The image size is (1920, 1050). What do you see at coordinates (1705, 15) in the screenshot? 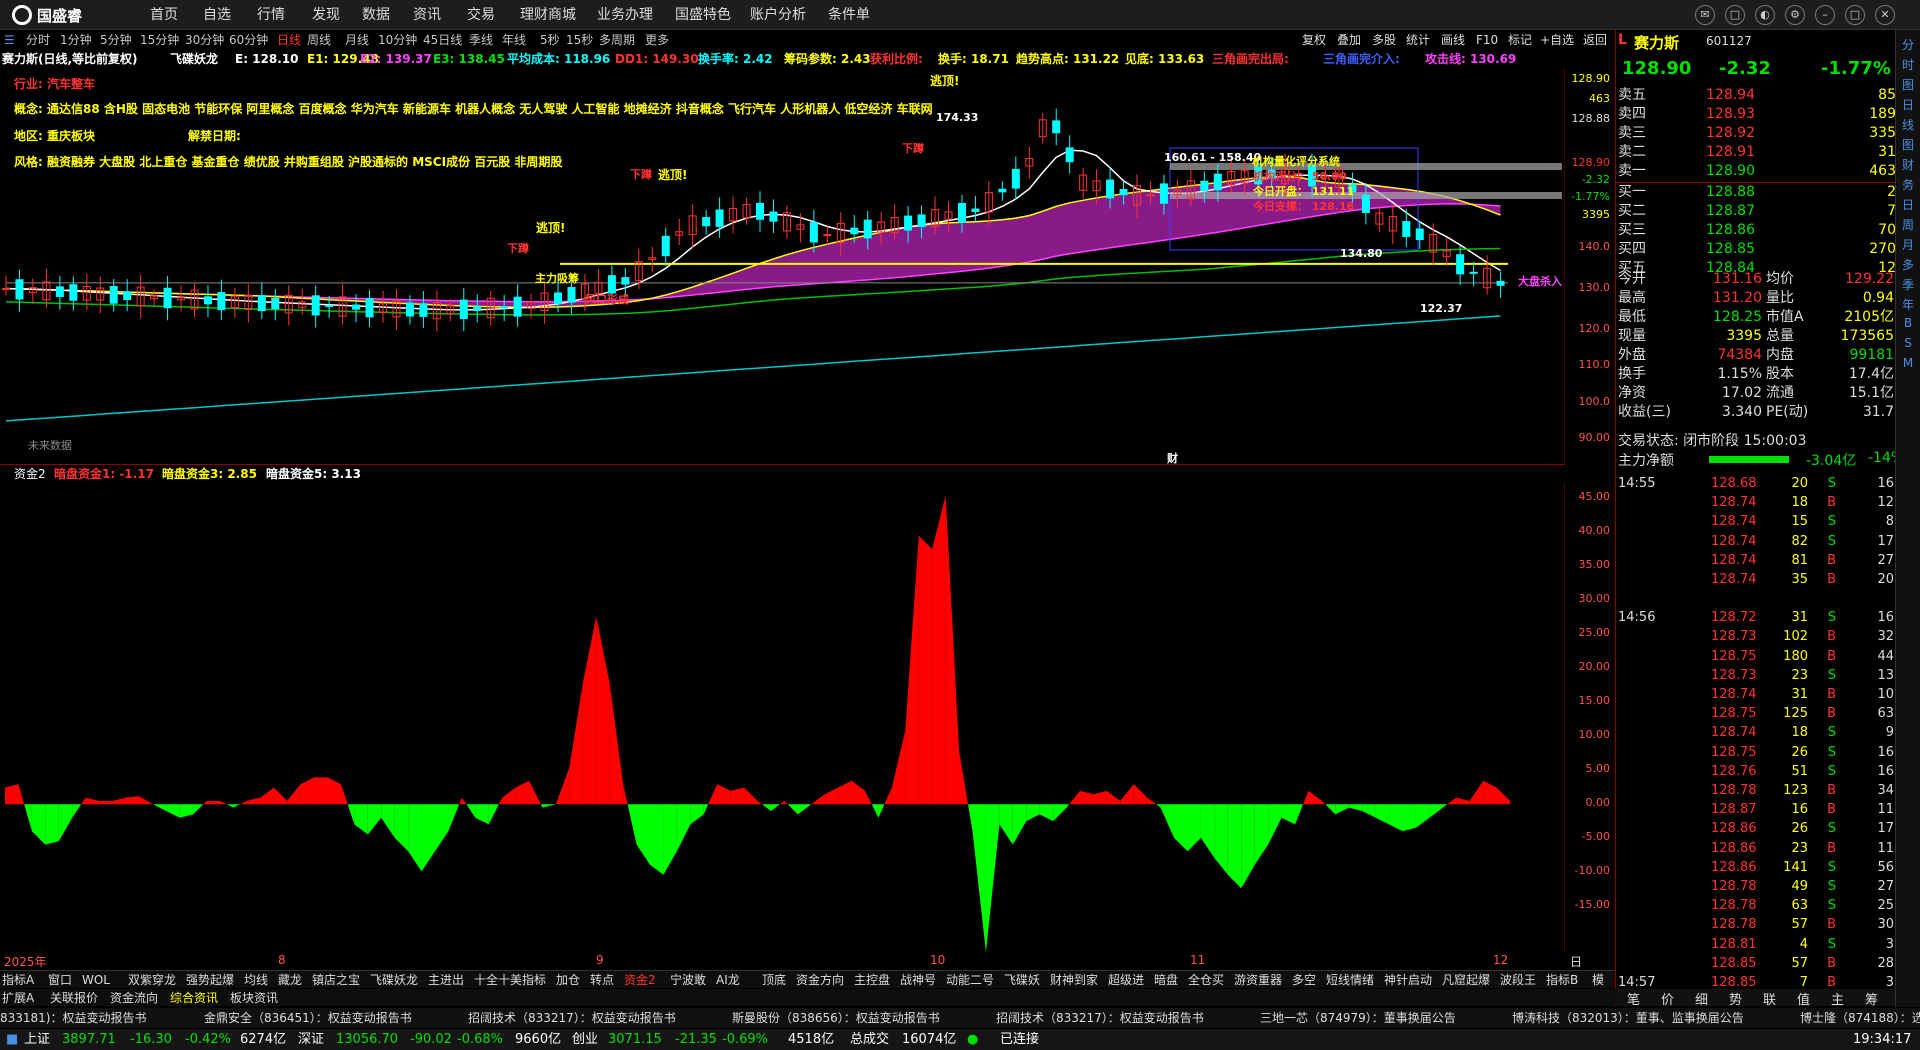
I see `message-icon: ✉` at bounding box center [1705, 15].